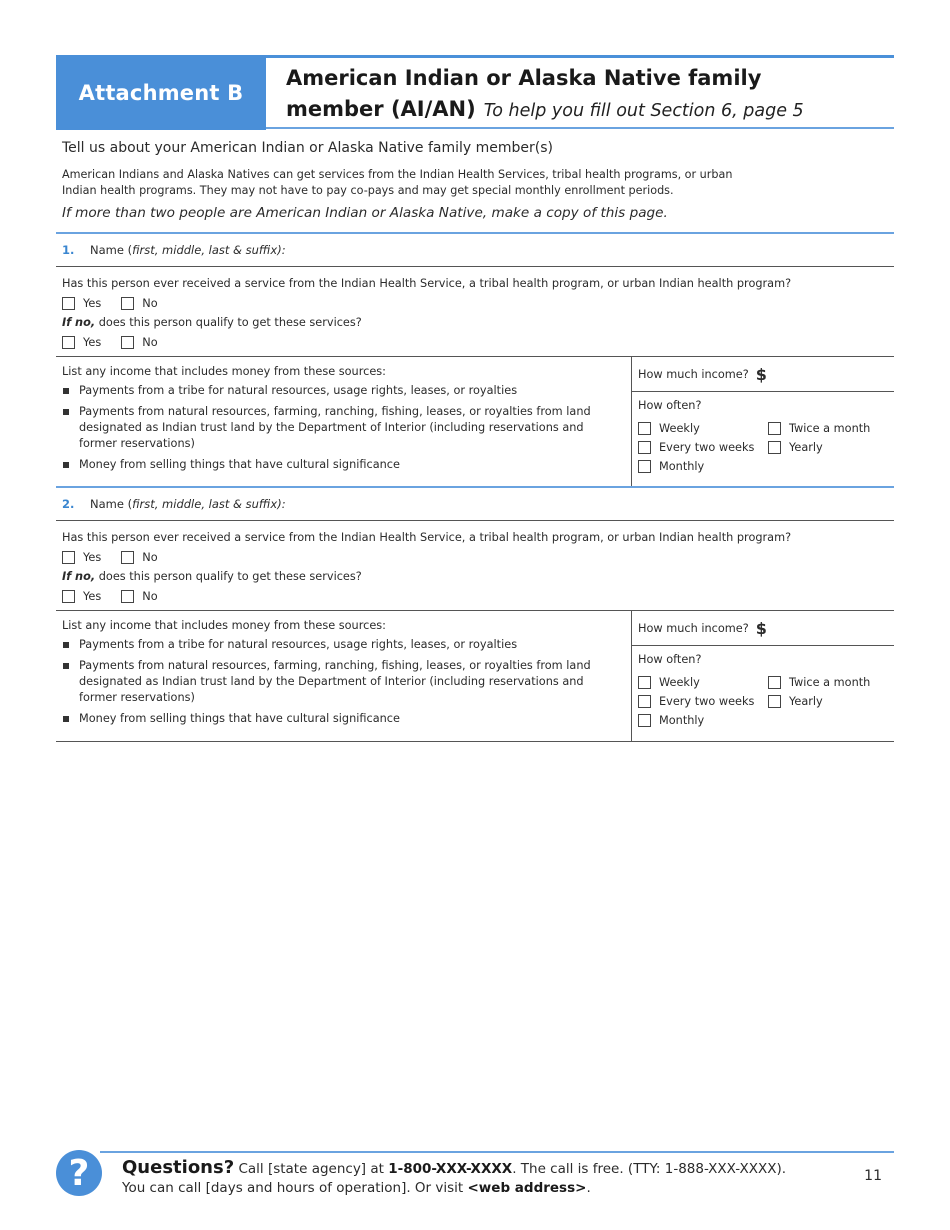 This screenshot has height=1230, width=950. I want to click on title-line-1: American Indian or Alaska Native family, so click(524, 78).